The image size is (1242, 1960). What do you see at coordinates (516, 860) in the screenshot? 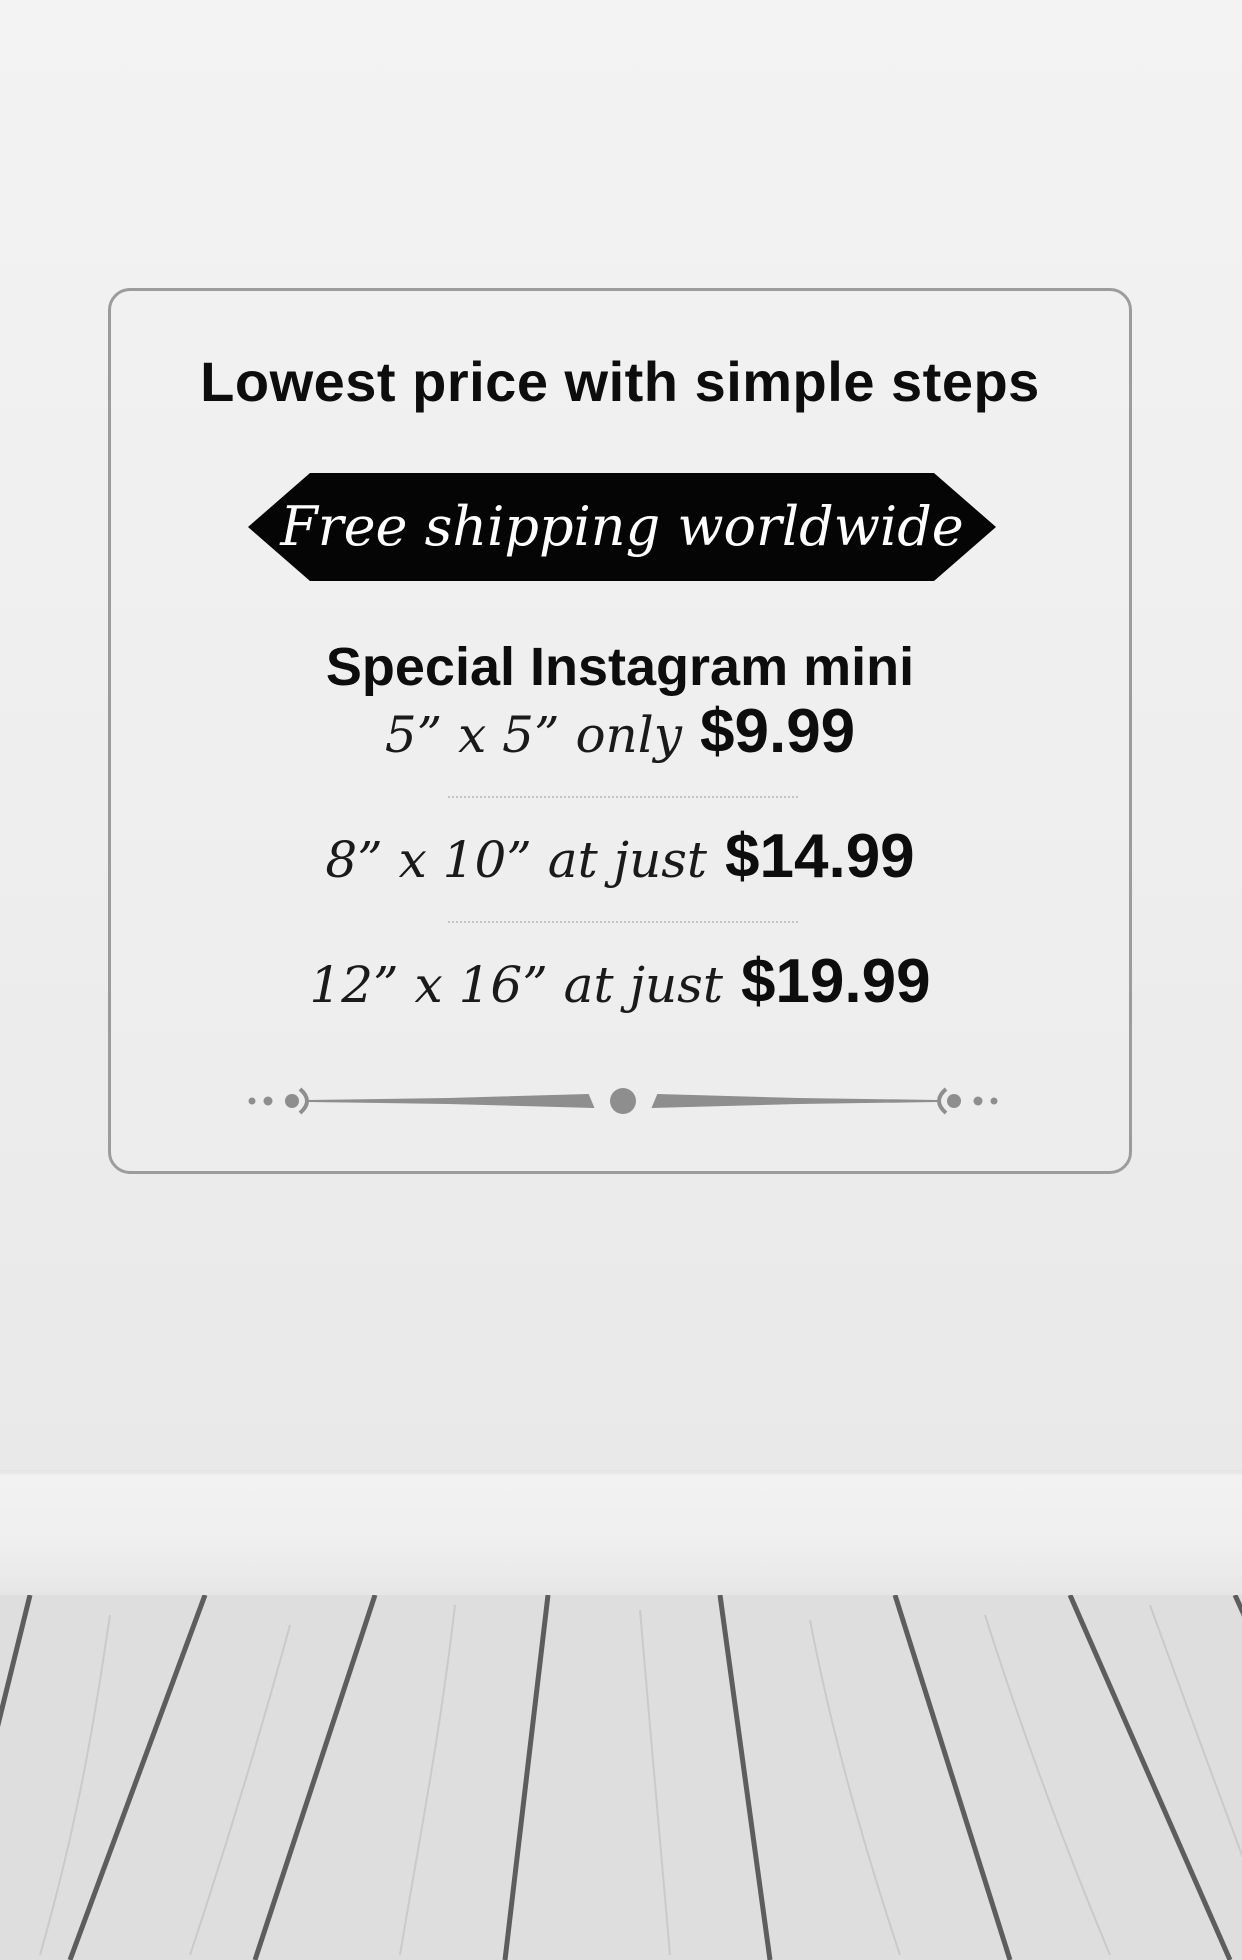
I see `offer-size: 8” x 10” at just` at bounding box center [516, 860].